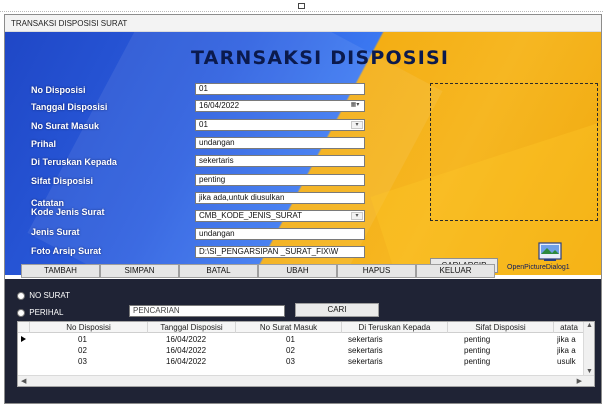  What do you see at coordinates (589, 371) in the screenshot?
I see `scroll-down-icon: ▼` at bounding box center [589, 371].